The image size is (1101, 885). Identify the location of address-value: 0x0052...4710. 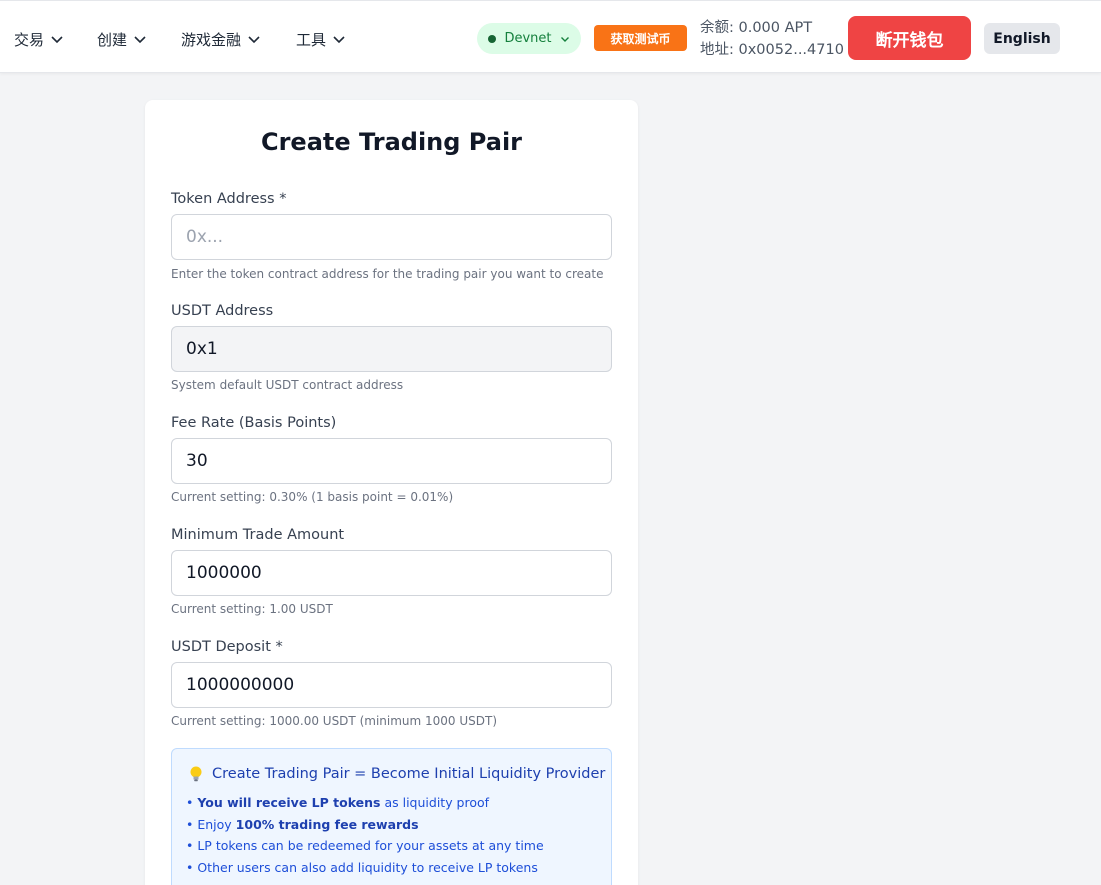
(791, 50).